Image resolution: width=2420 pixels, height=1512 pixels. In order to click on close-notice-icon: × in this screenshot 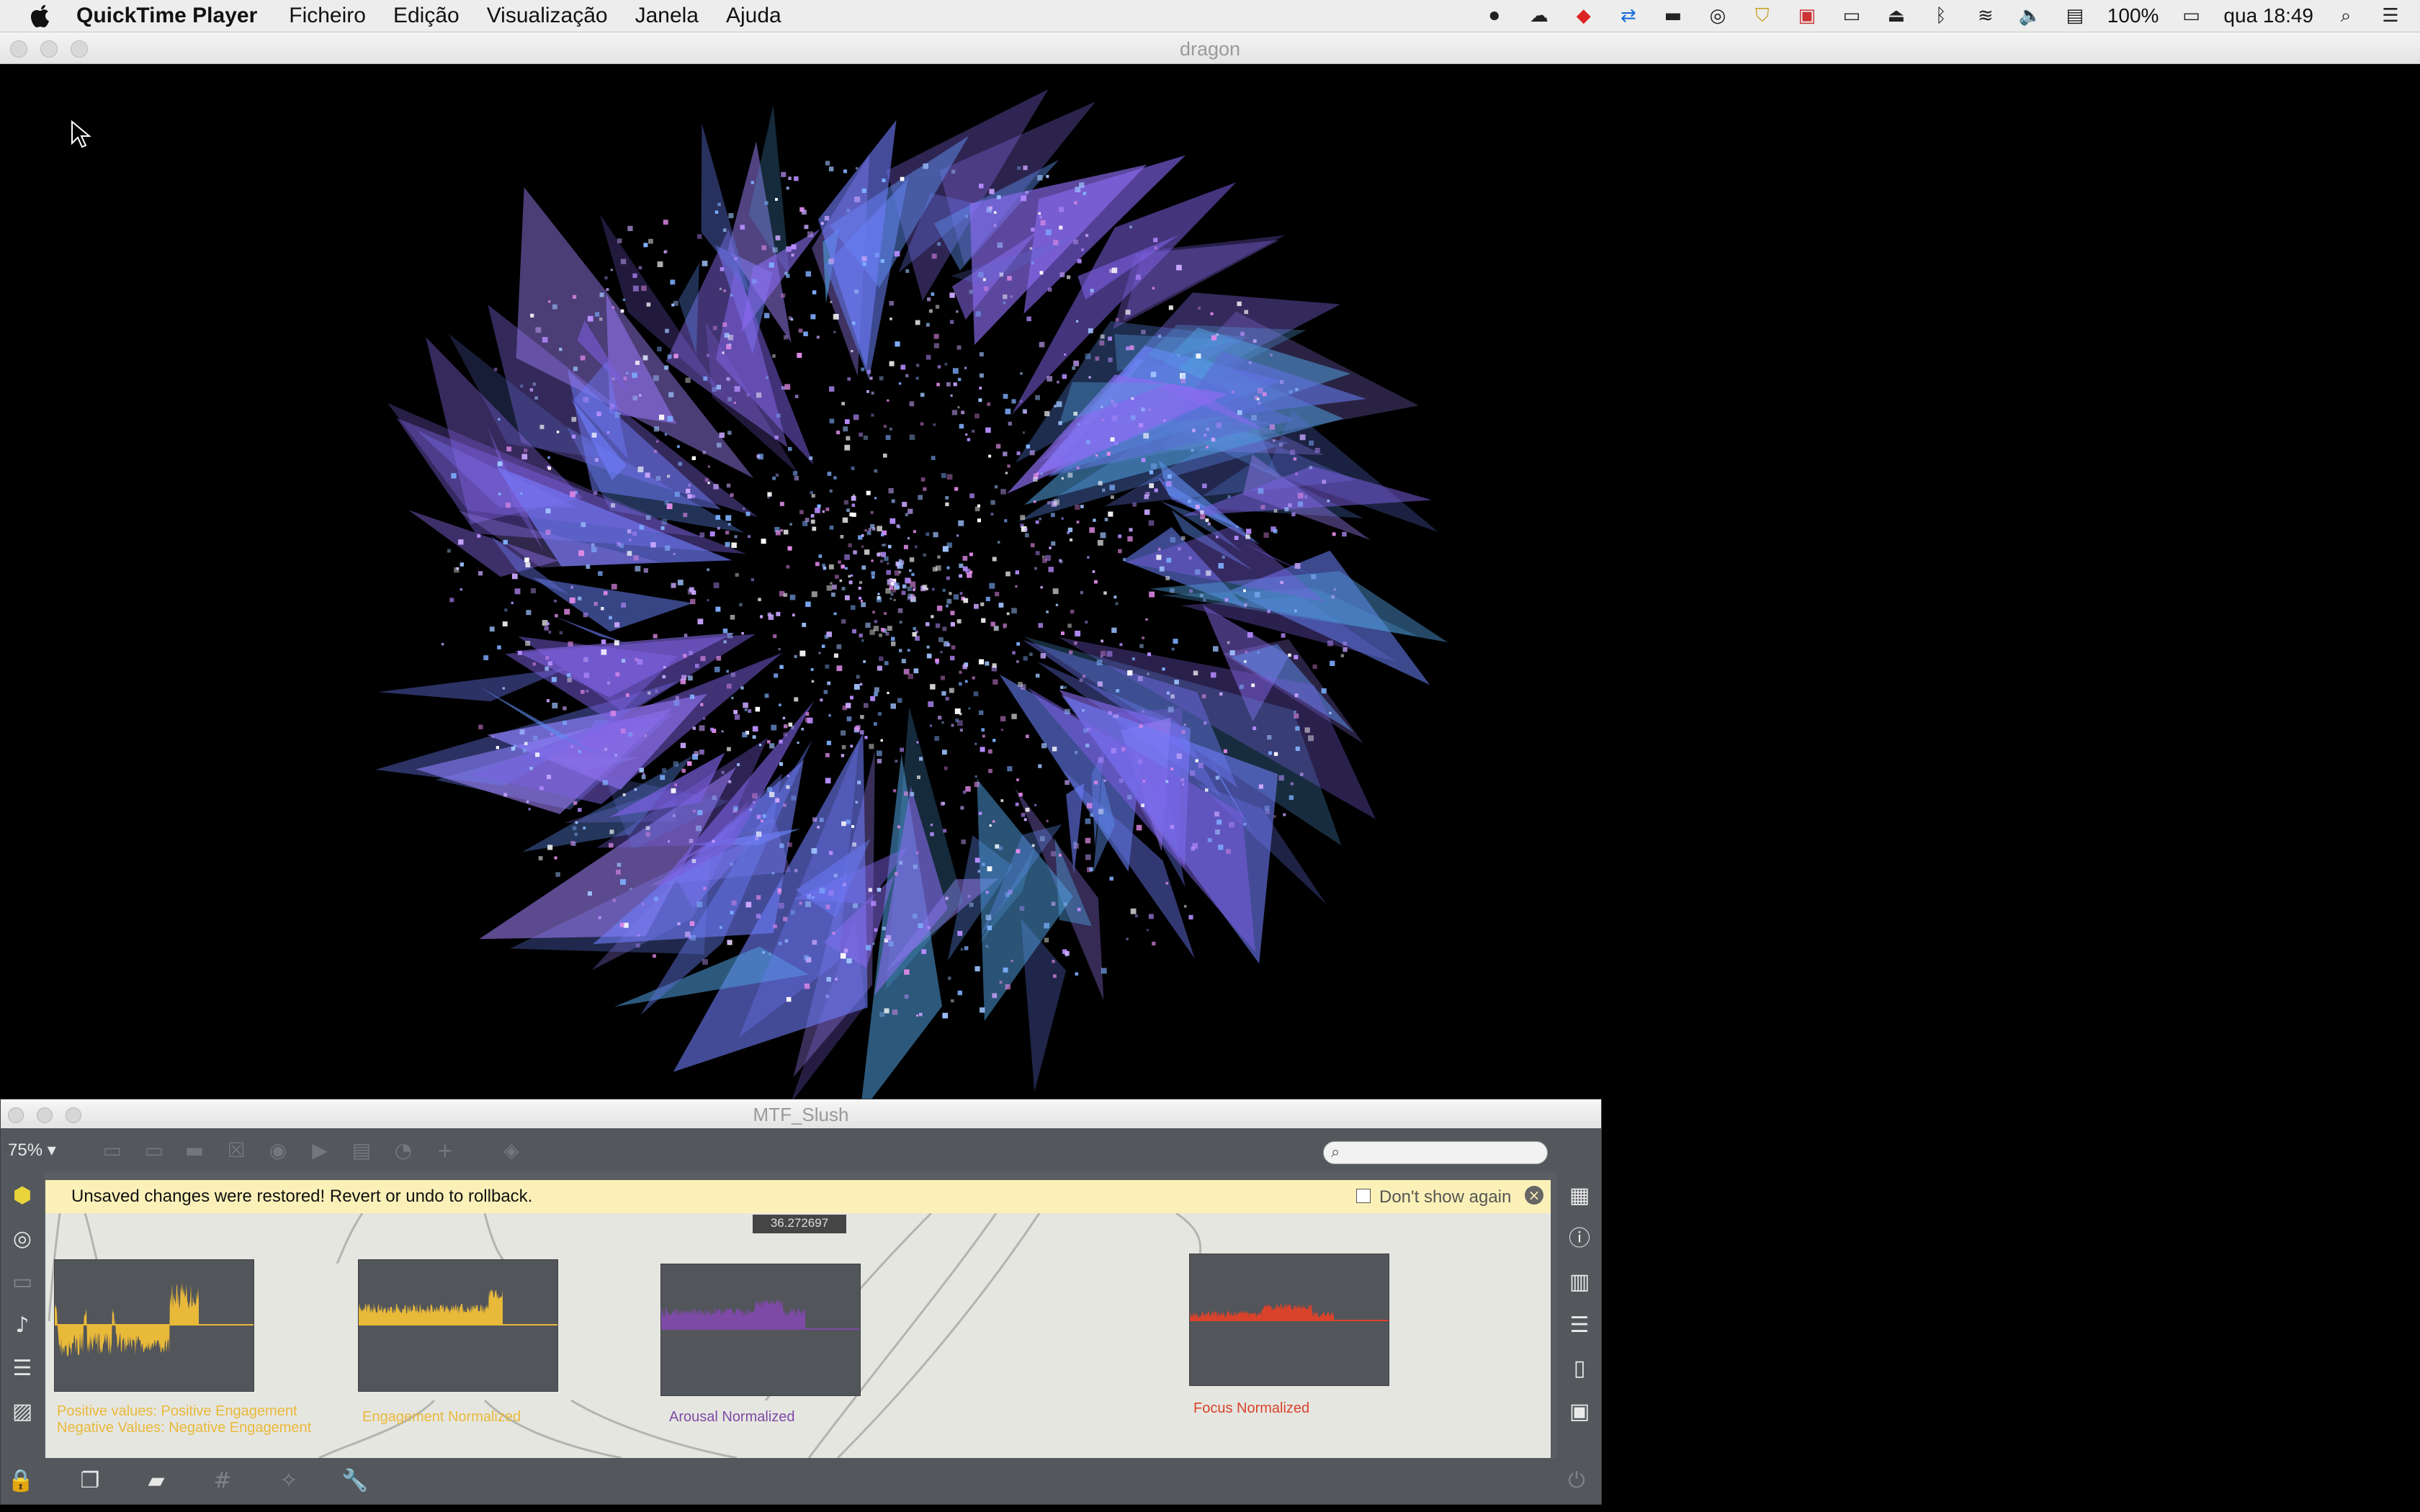, I will do `click(1534, 1195)`.